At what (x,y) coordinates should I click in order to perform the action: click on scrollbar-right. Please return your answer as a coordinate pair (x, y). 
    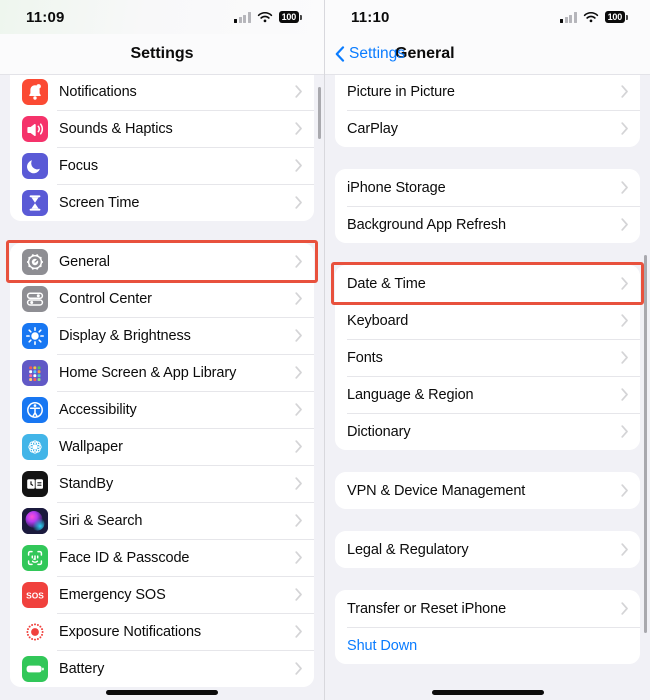
    Looking at the image, I should click on (645, 444).